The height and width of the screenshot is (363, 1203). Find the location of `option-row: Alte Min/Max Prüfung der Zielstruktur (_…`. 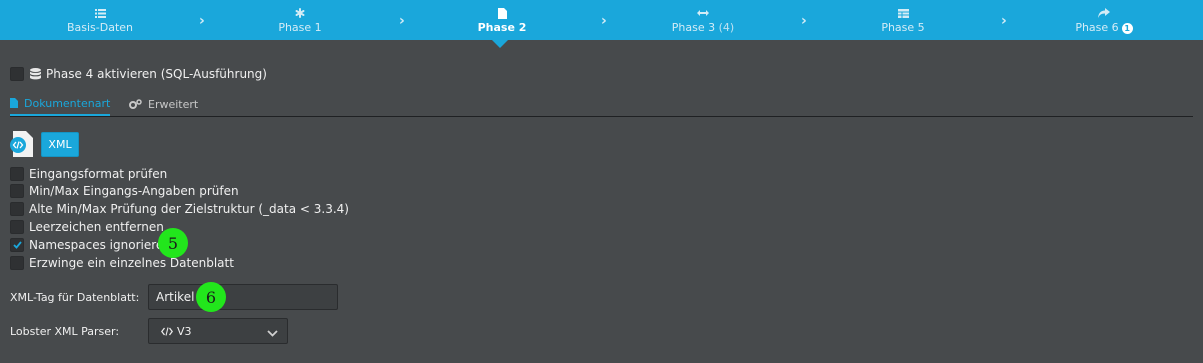

option-row: Alte Min/Max Prüfung der Zielstruktur (_… is located at coordinates (179, 209).